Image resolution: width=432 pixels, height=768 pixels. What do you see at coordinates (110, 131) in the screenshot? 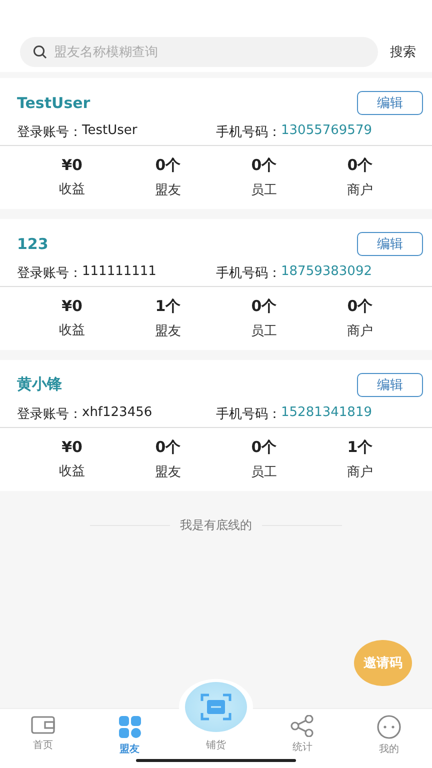
I see `account-value: TestUser` at bounding box center [110, 131].